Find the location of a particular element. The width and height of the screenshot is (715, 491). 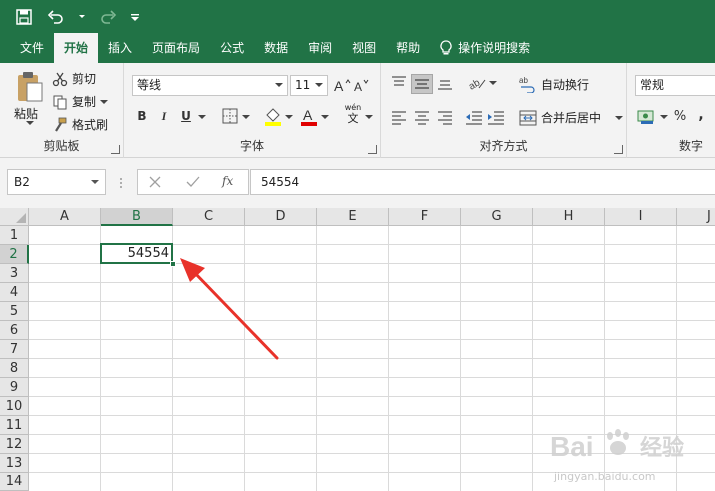

row-header-6: 6 is located at coordinates (14, 330).